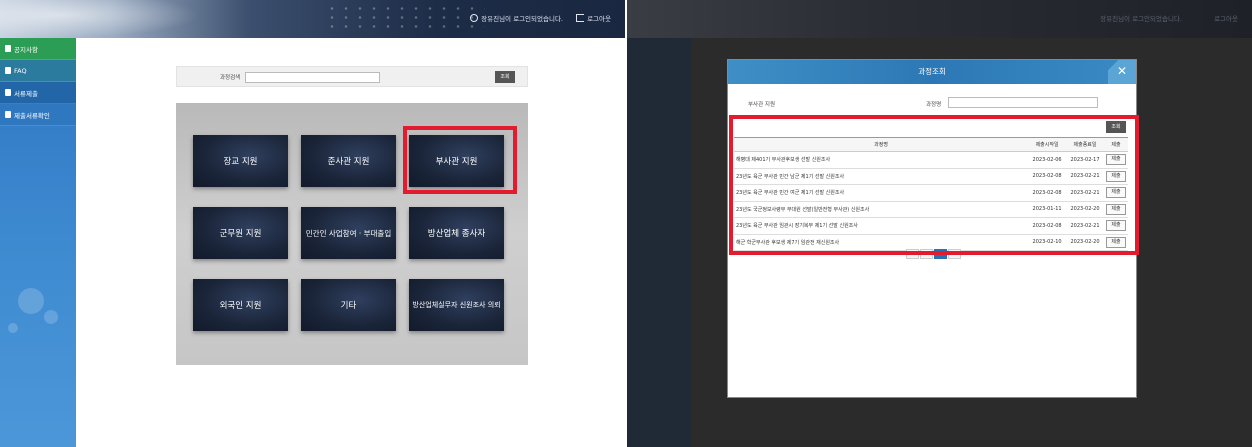 The width and height of the screenshot is (1252, 447). What do you see at coordinates (460, 160) in the screenshot?
I see `highlight-box-nco` at bounding box center [460, 160].